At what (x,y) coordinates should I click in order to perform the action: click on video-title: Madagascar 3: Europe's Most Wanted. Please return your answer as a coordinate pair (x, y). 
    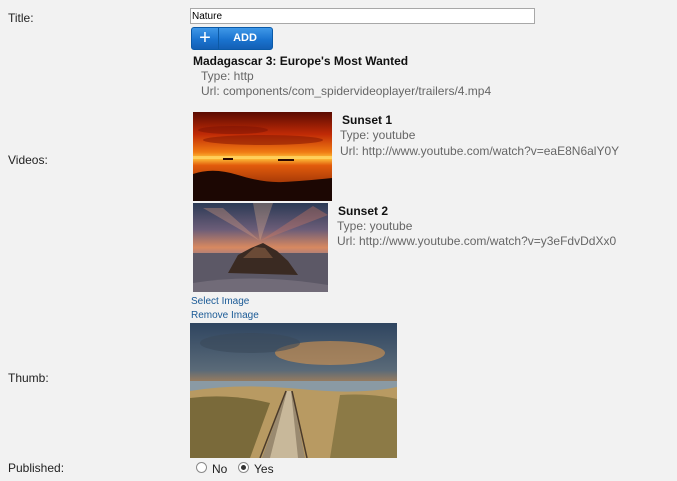
    Looking at the image, I should click on (301, 61).